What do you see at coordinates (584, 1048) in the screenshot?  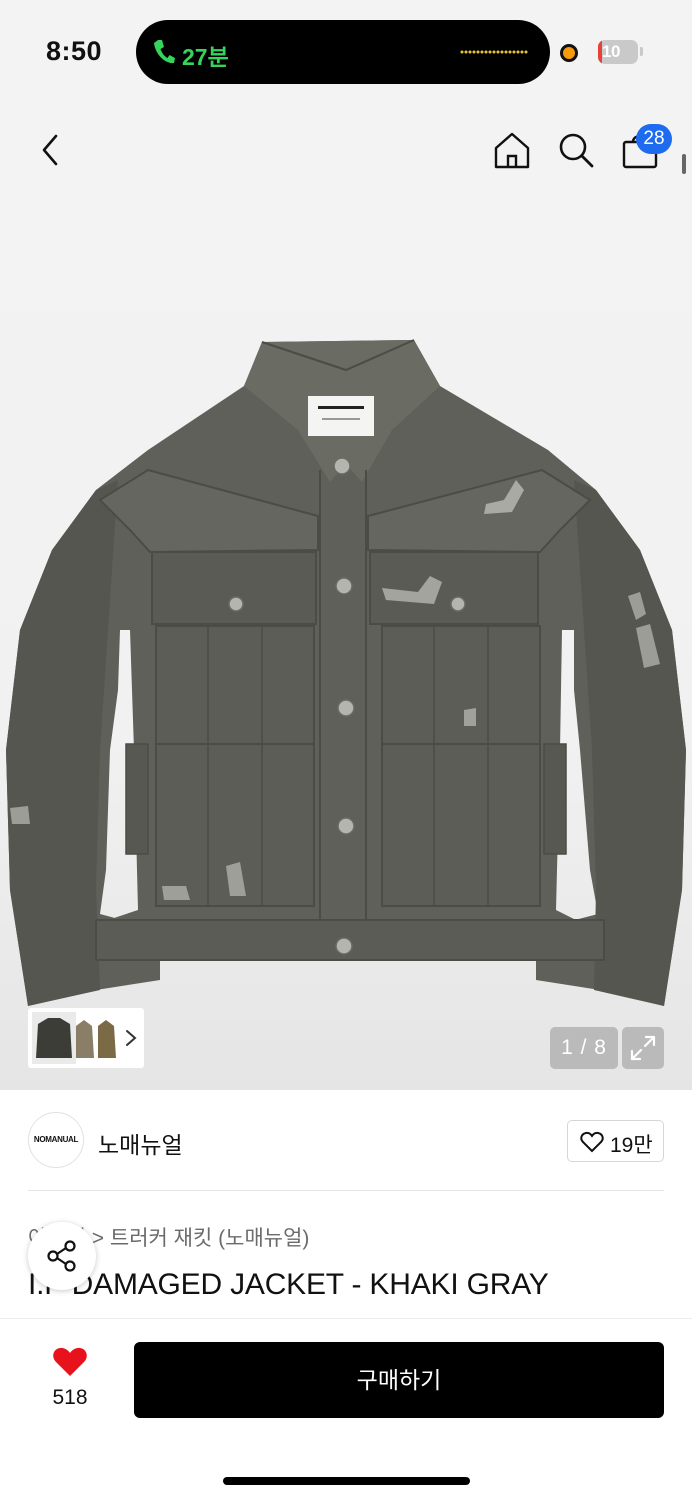 I see `image-pager: 1 / 8` at bounding box center [584, 1048].